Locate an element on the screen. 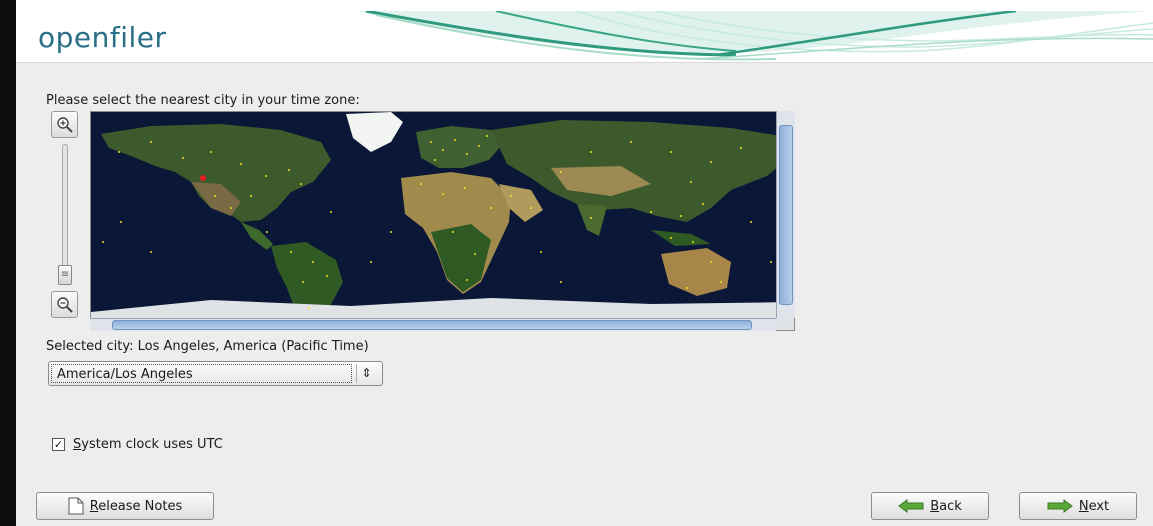 The height and width of the screenshot is (526, 1153). zoom-in-button is located at coordinates (64, 124).